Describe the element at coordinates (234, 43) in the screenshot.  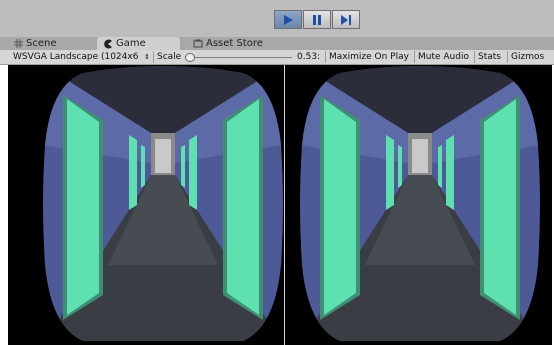
I see `tab-asset-store-label: Asset Store` at that location.